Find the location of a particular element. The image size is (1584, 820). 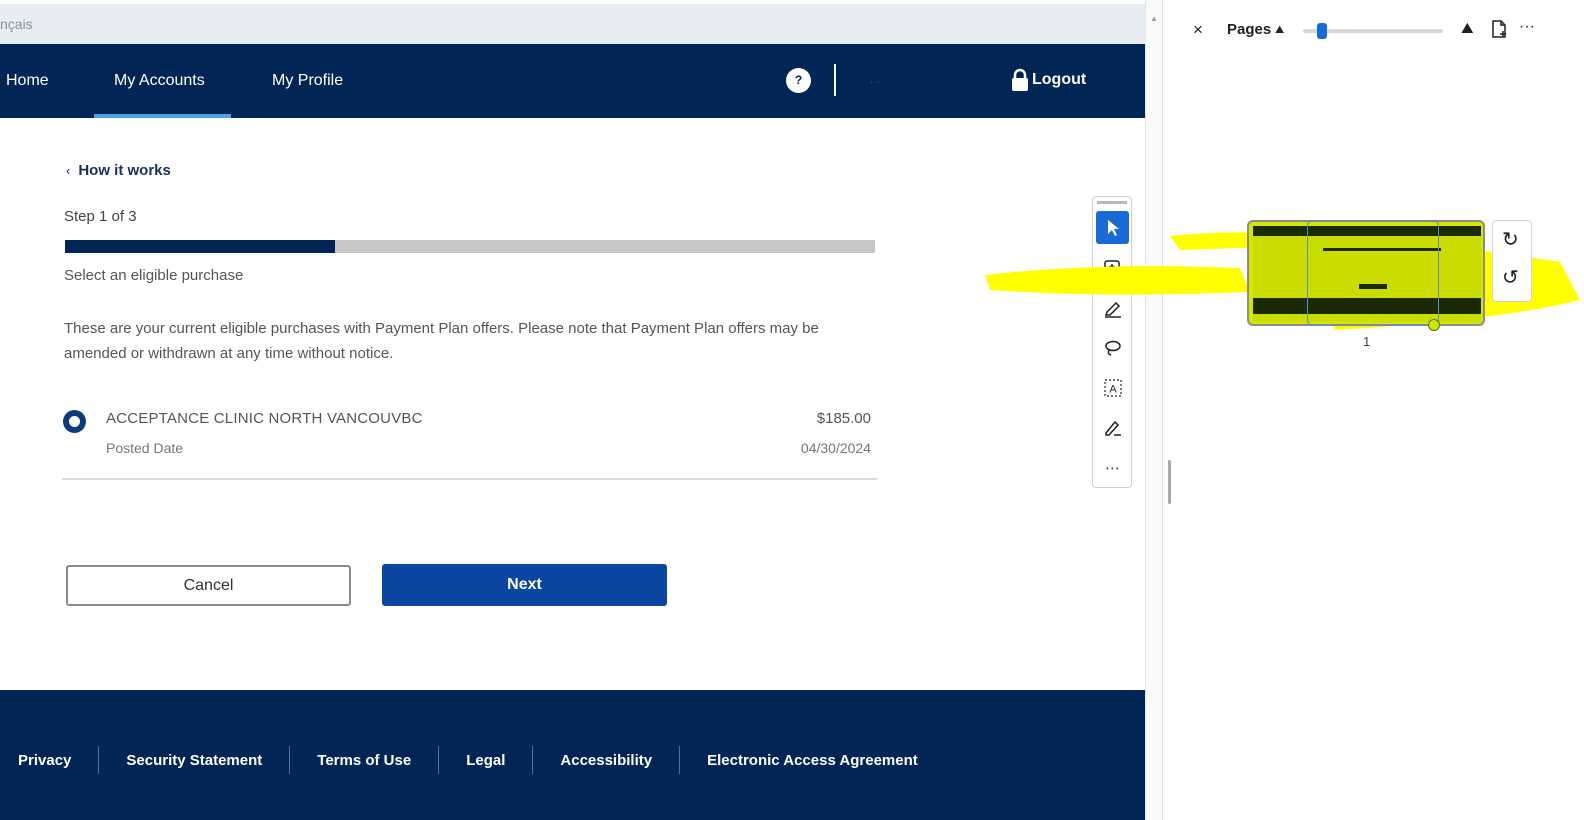

rotate-clockwise-icon: ↻ is located at coordinates (1510, 239).